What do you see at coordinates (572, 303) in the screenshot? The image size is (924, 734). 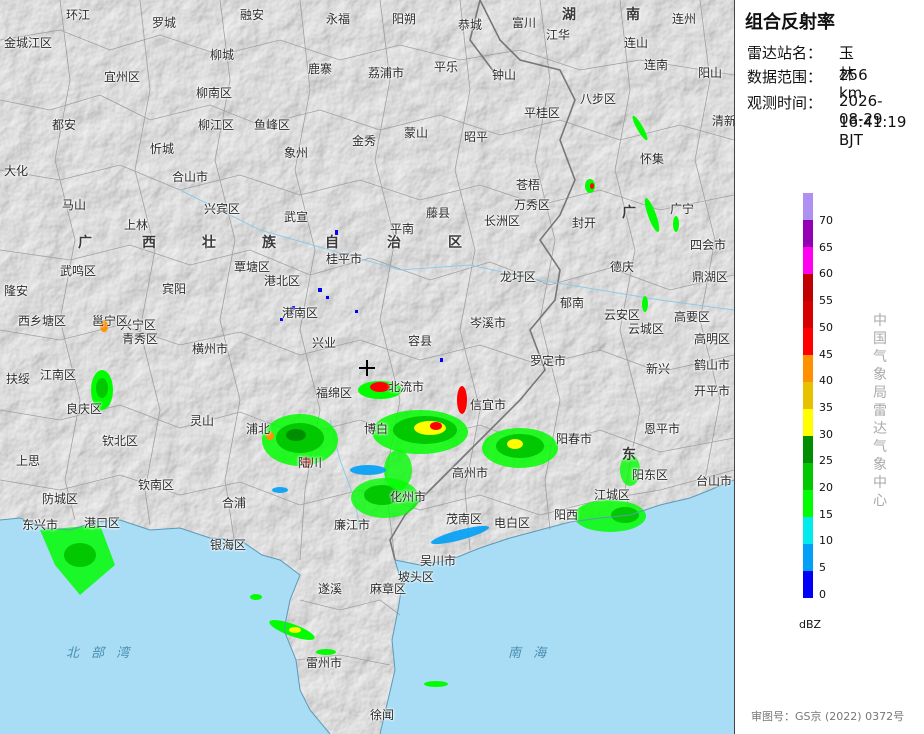 I see `place-label: 郁南` at bounding box center [572, 303].